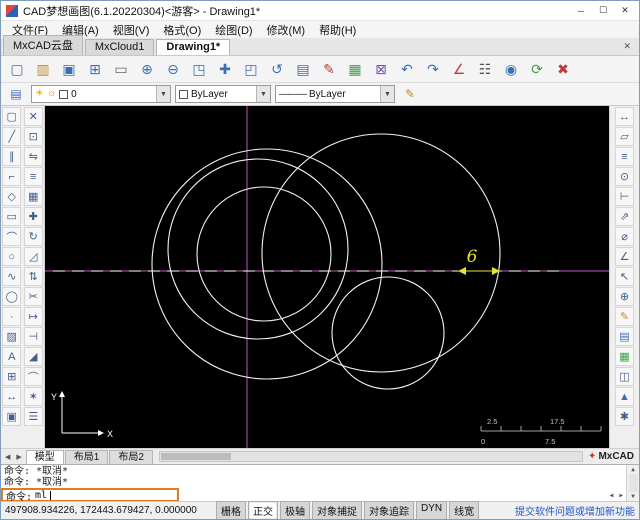 Image resolution: width=640 pixels, height=520 pixels. Describe the element at coordinates (624, 236) in the screenshot. I see `dim-radius-button: ⌀` at that location.